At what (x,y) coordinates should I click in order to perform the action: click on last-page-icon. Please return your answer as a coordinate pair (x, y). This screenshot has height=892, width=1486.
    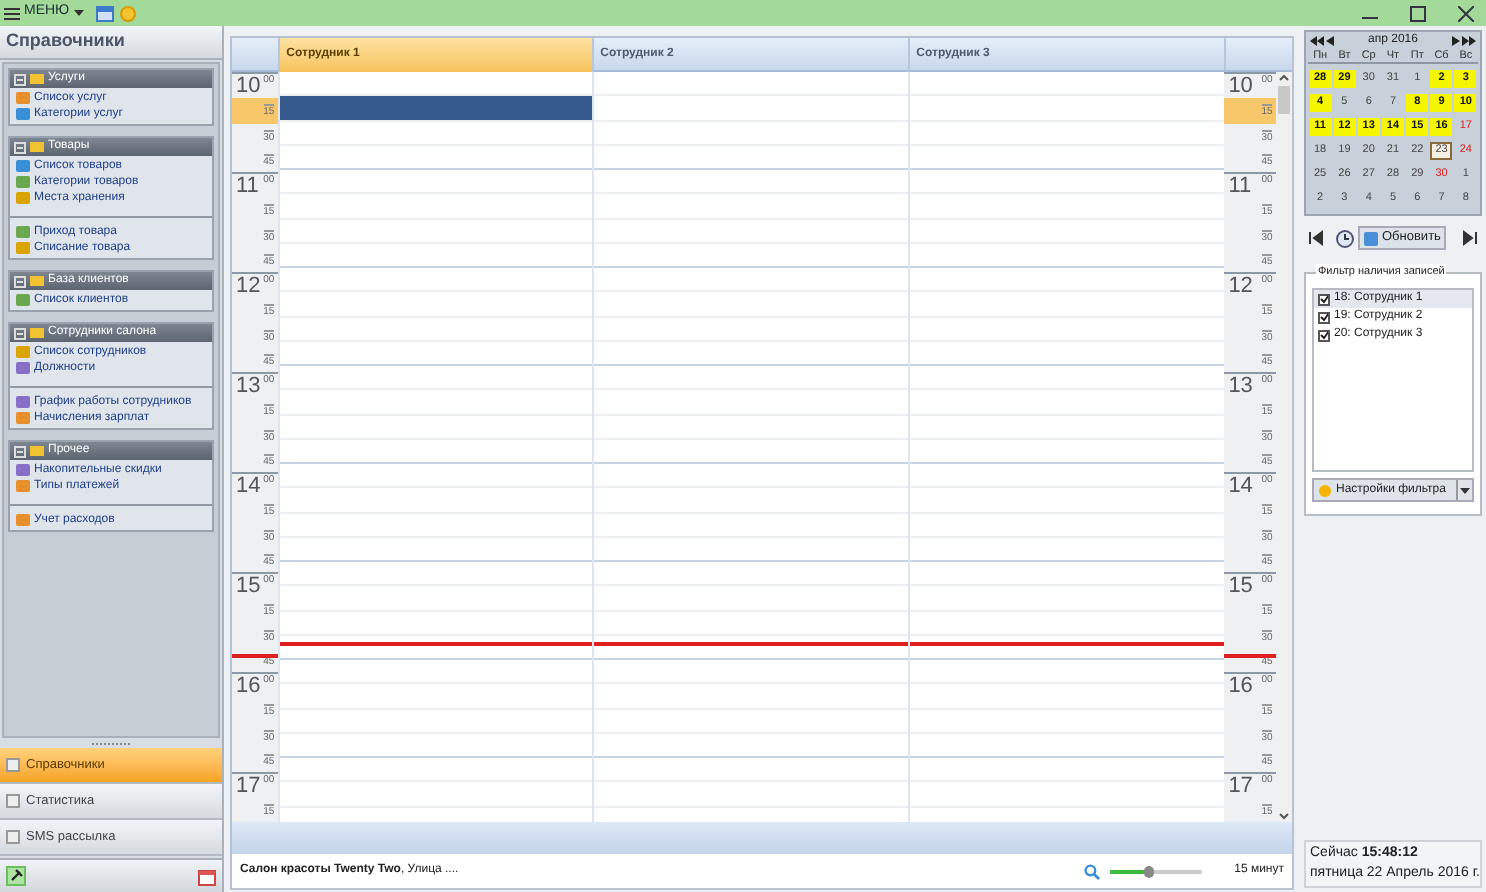
    Looking at the image, I should click on (1470, 238).